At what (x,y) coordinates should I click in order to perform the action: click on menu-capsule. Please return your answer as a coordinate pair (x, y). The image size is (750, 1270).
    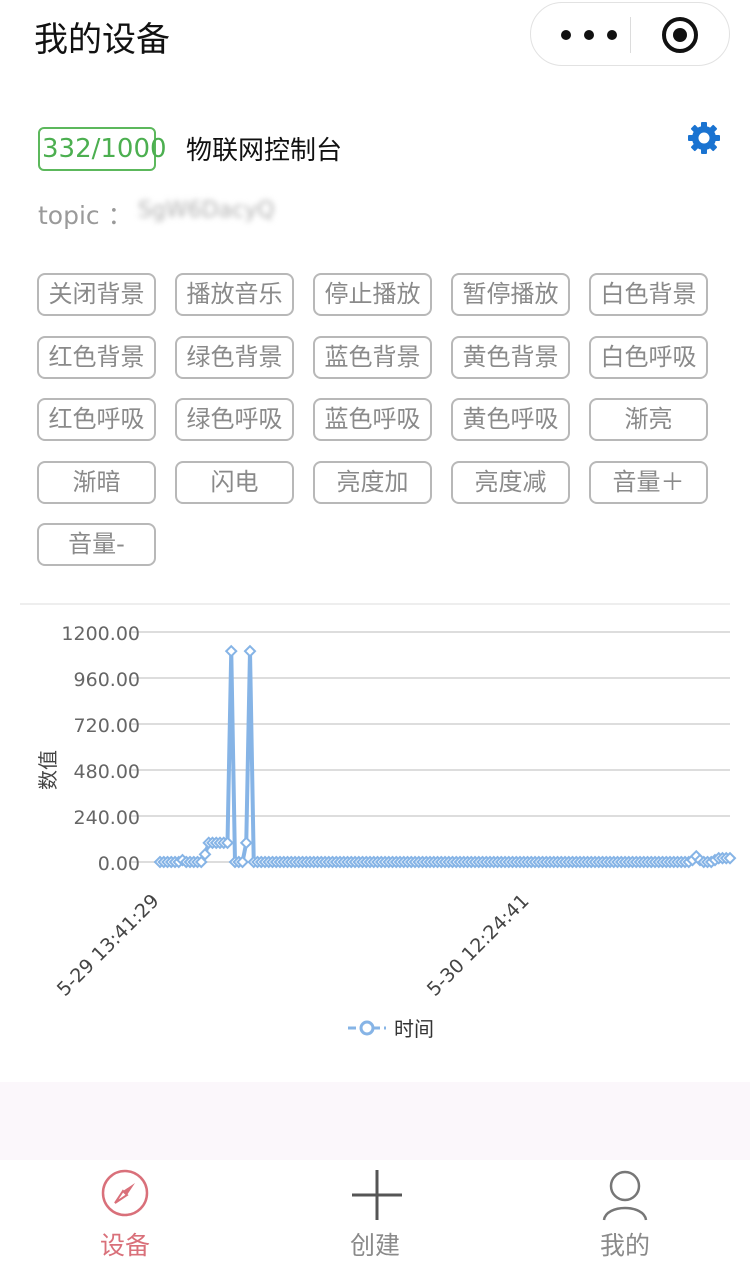
    Looking at the image, I should click on (630, 34).